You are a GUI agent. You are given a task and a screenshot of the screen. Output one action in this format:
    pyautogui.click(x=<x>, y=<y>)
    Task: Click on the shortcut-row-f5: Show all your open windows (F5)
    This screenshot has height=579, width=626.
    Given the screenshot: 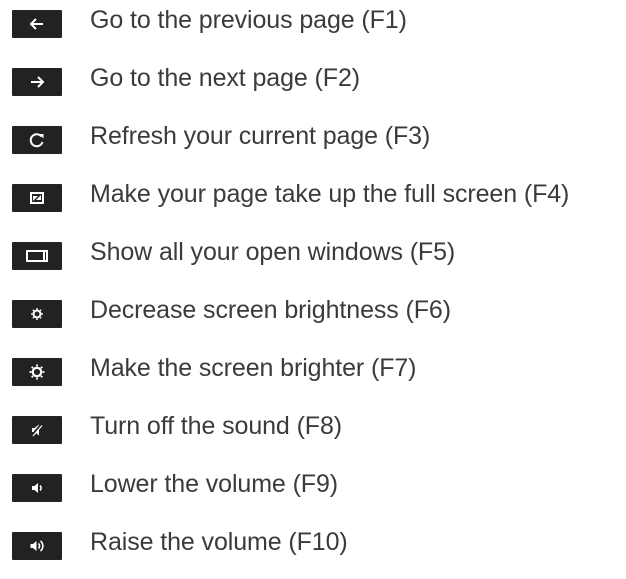 What is the action you would take?
    pyautogui.click(x=313, y=252)
    